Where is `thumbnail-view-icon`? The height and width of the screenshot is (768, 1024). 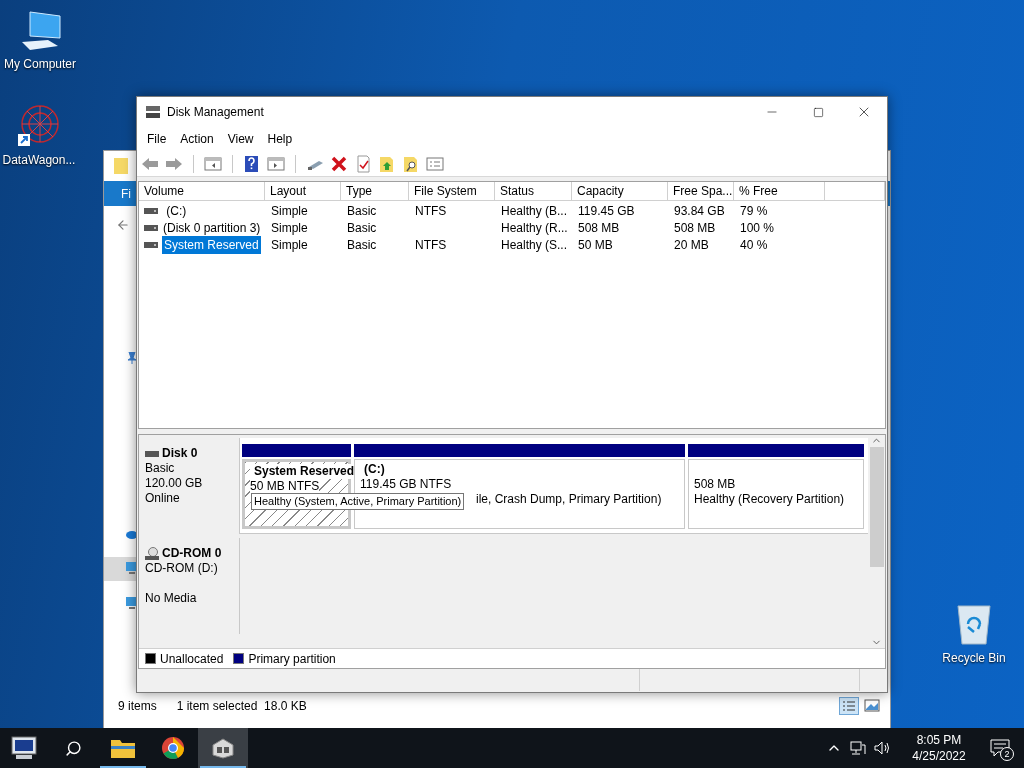
thumbnail-view-icon is located at coordinates (872, 706).